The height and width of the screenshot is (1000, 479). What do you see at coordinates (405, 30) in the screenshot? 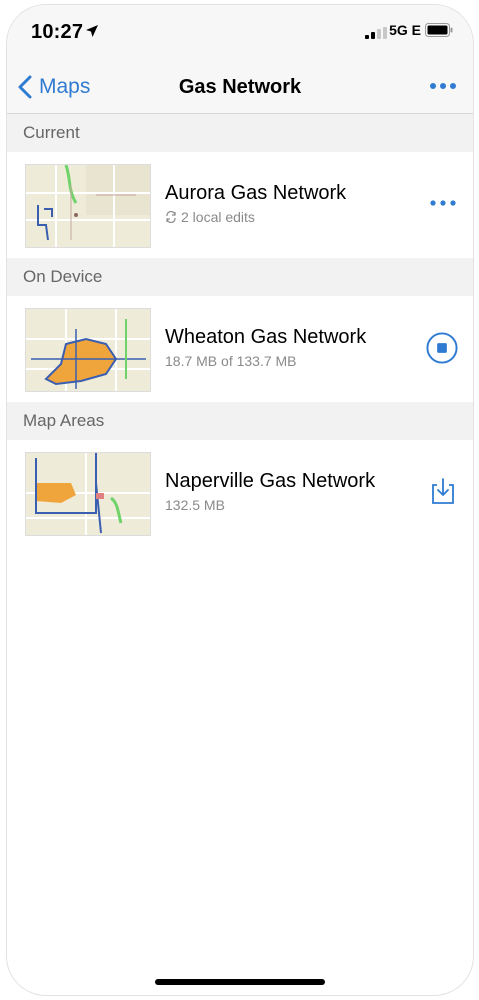
I see `network-type: 5G E` at bounding box center [405, 30].